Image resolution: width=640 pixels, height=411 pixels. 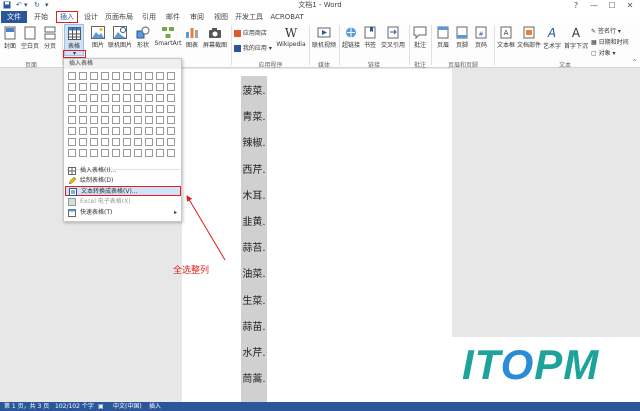 I want to click on document-line: 油菜., so click(x=254, y=272).